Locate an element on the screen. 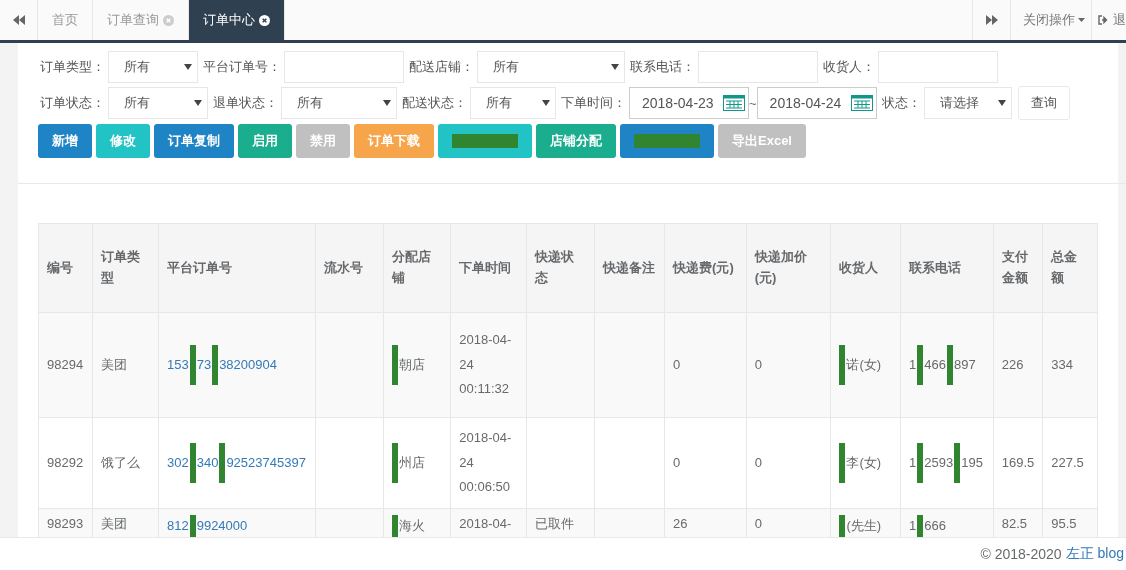  column-header: 收货人 is located at coordinates (865, 268).